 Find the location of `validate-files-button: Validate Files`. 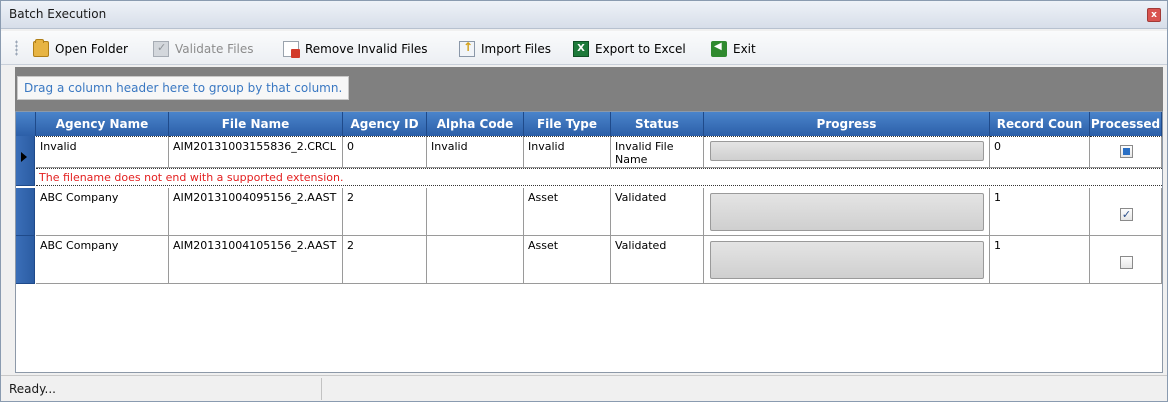

validate-files-button: Validate Files is located at coordinates (203, 49).